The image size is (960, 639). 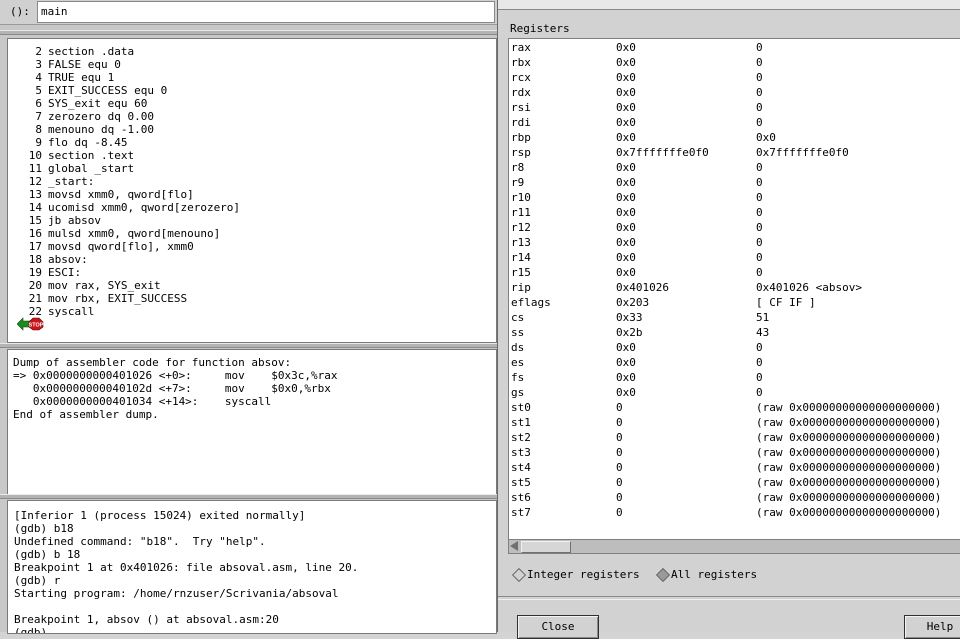 I want to click on scroll-thumb, so click(x=546, y=547).